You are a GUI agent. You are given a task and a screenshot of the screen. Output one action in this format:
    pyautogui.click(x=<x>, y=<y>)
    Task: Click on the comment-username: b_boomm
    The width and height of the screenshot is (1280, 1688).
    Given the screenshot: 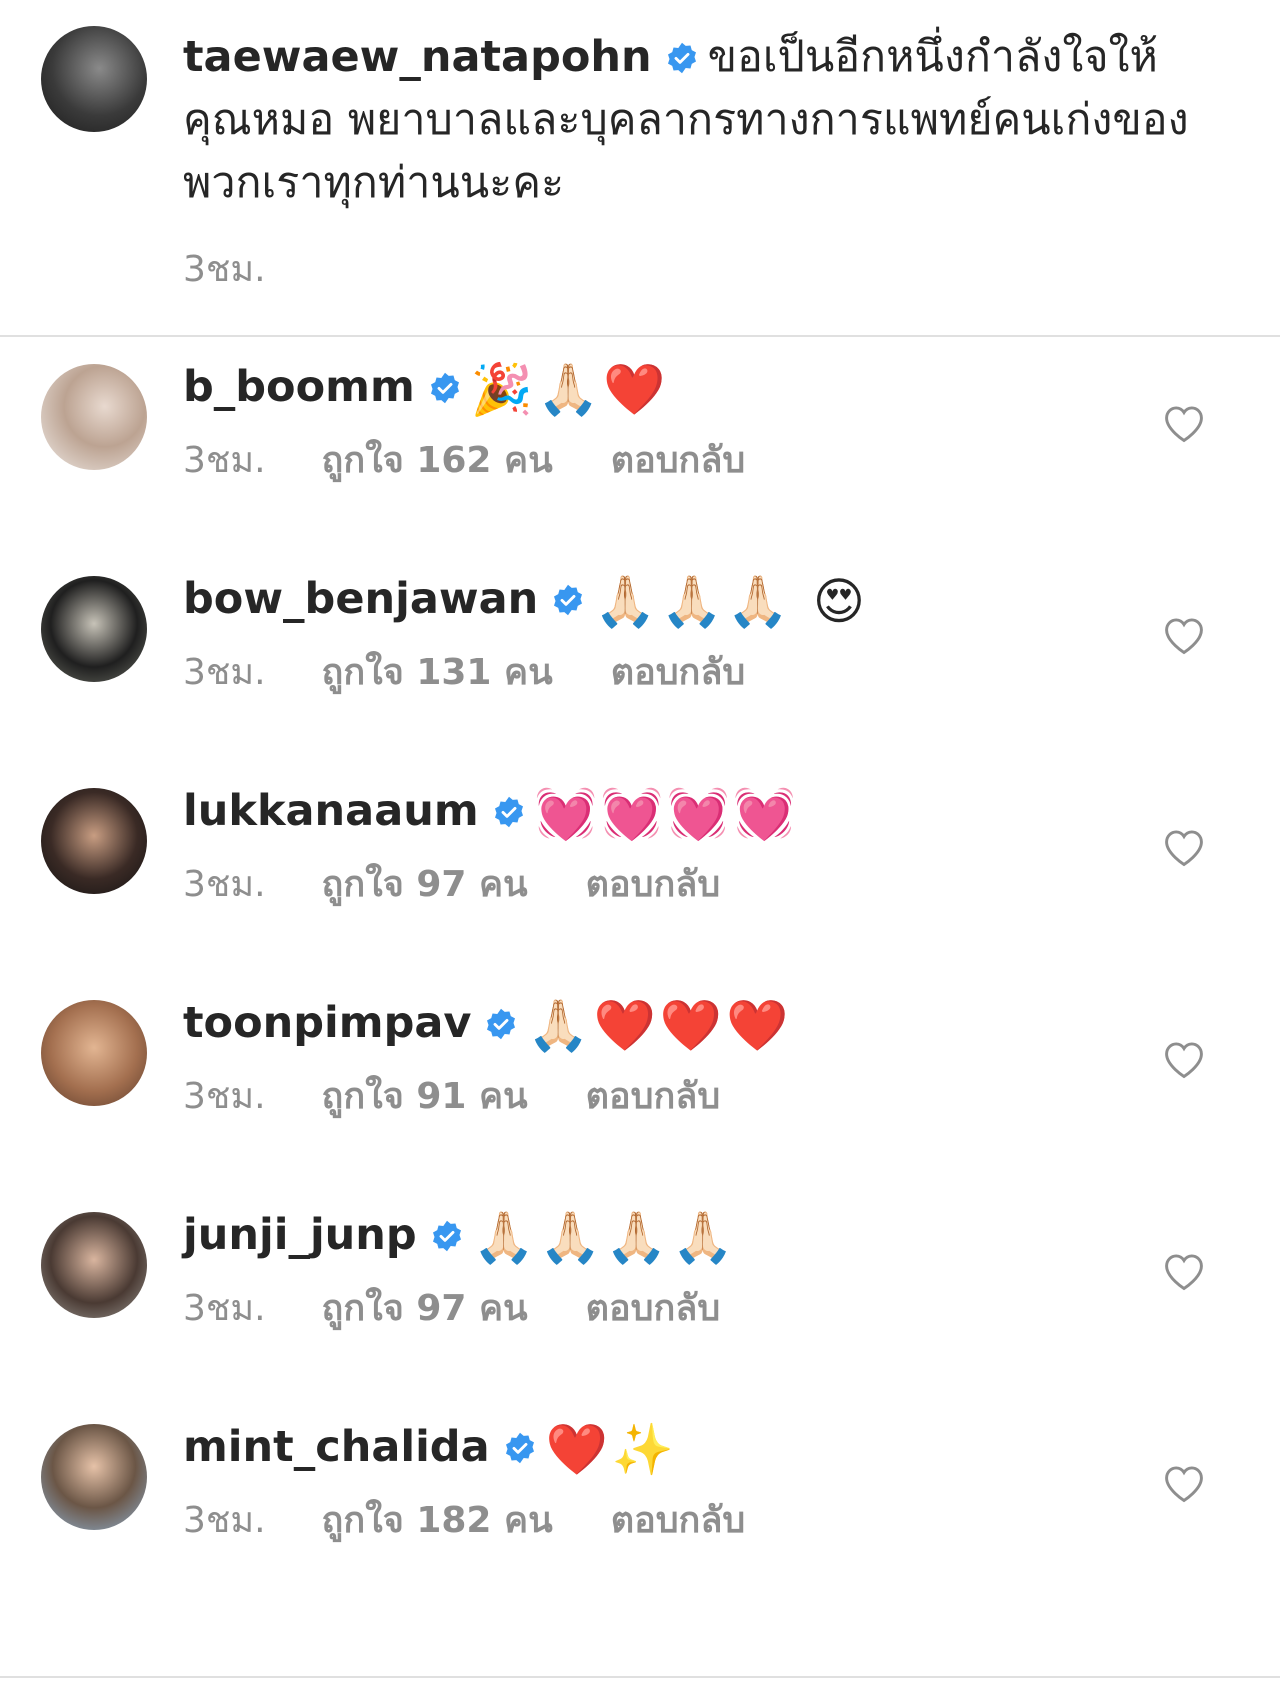 What is the action you would take?
    pyautogui.click(x=299, y=387)
    